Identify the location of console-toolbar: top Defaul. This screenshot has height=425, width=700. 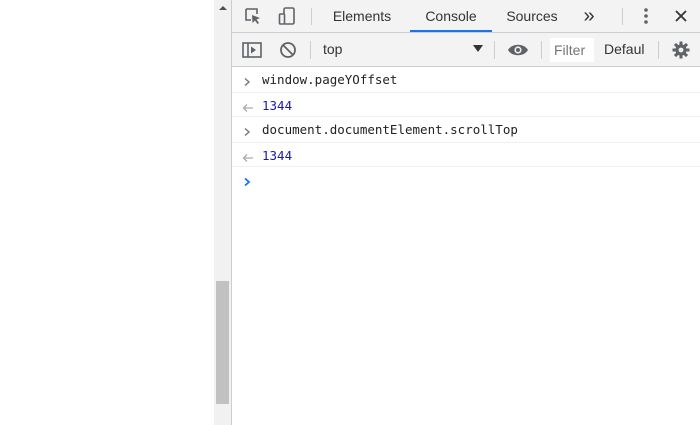
(466, 50).